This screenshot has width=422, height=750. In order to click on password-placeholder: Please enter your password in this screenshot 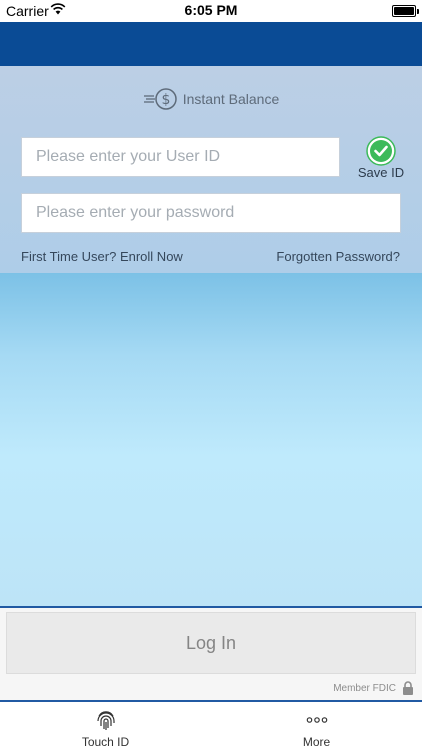, I will do `click(135, 212)`.